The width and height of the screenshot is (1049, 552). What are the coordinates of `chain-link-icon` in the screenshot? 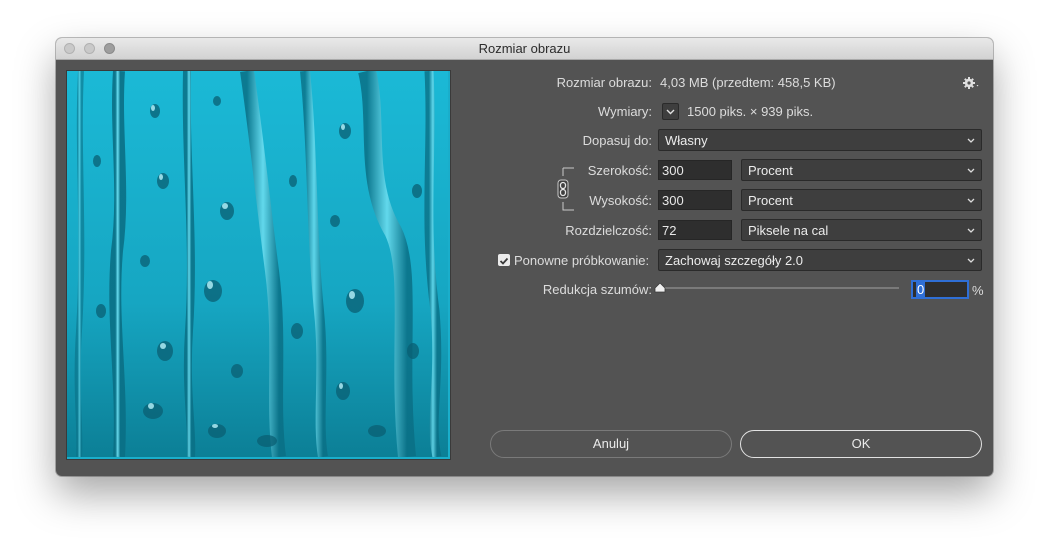 It's located at (566, 189).